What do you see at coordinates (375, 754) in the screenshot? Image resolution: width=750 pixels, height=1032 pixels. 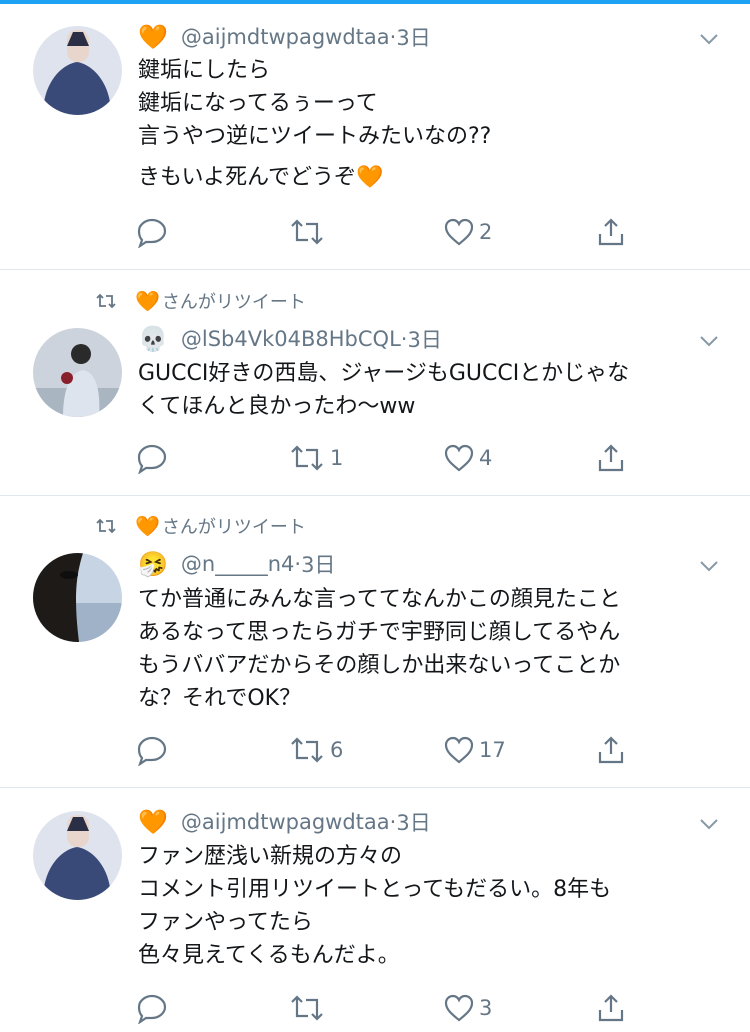 I see `tweet-actions: 6 17` at bounding box center [375, 754].